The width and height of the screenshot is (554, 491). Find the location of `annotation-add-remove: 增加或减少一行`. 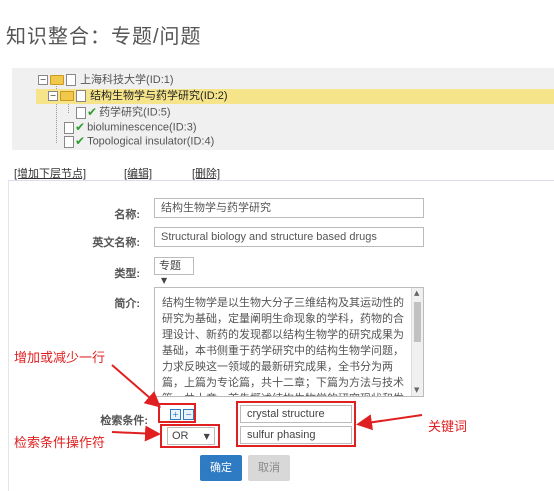

annotation-add-remove: 增加或减少一行 is located at coordinates (60, 357).